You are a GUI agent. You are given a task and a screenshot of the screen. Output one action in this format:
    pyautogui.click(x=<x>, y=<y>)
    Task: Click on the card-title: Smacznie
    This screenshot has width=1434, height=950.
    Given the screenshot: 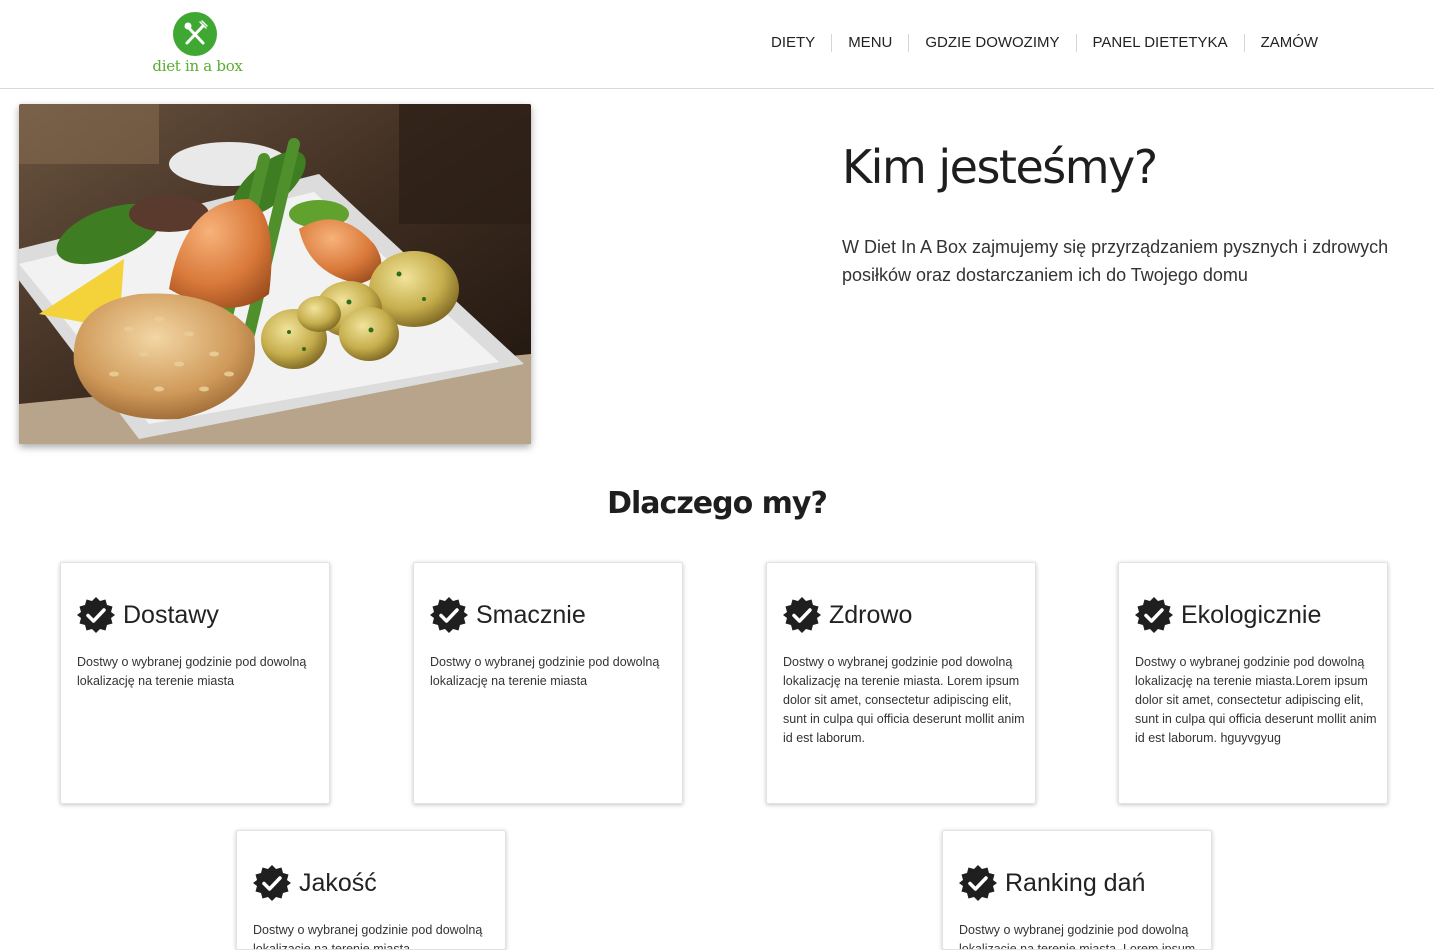 What is the action you would take?
    pyautogui.click(x=531, y=614)
    